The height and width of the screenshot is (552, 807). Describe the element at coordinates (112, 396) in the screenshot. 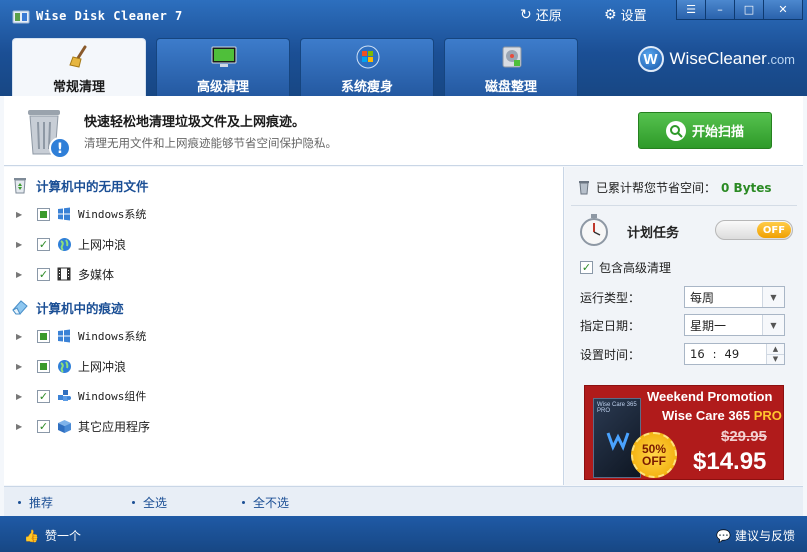

I see `item-label: Windows组件` at that location.